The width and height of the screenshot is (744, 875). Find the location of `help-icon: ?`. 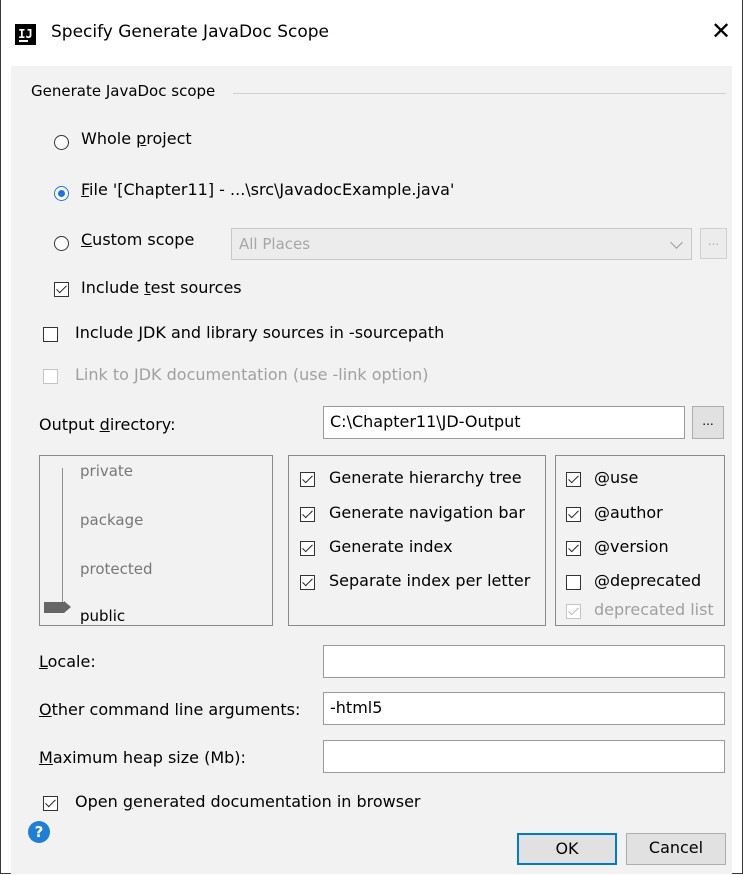

help-icon: ? is located at coordinates (39, 832).